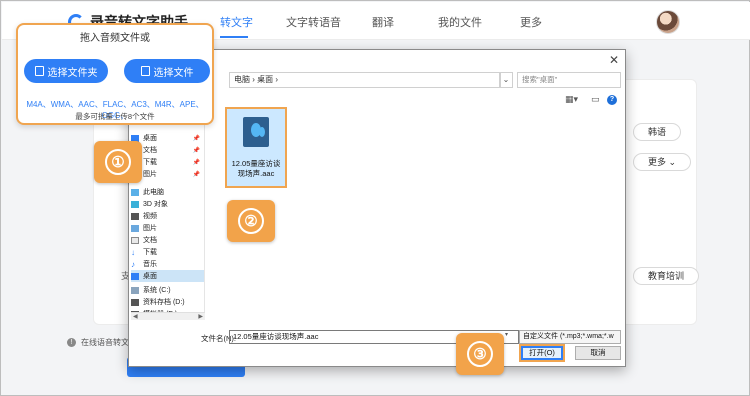 Image resolution: width=750 pixels, height=396 pixels. I want to click on filetype-select: 自定义文件 (*.mp3;*.wma;*.w, so click(570, 337).